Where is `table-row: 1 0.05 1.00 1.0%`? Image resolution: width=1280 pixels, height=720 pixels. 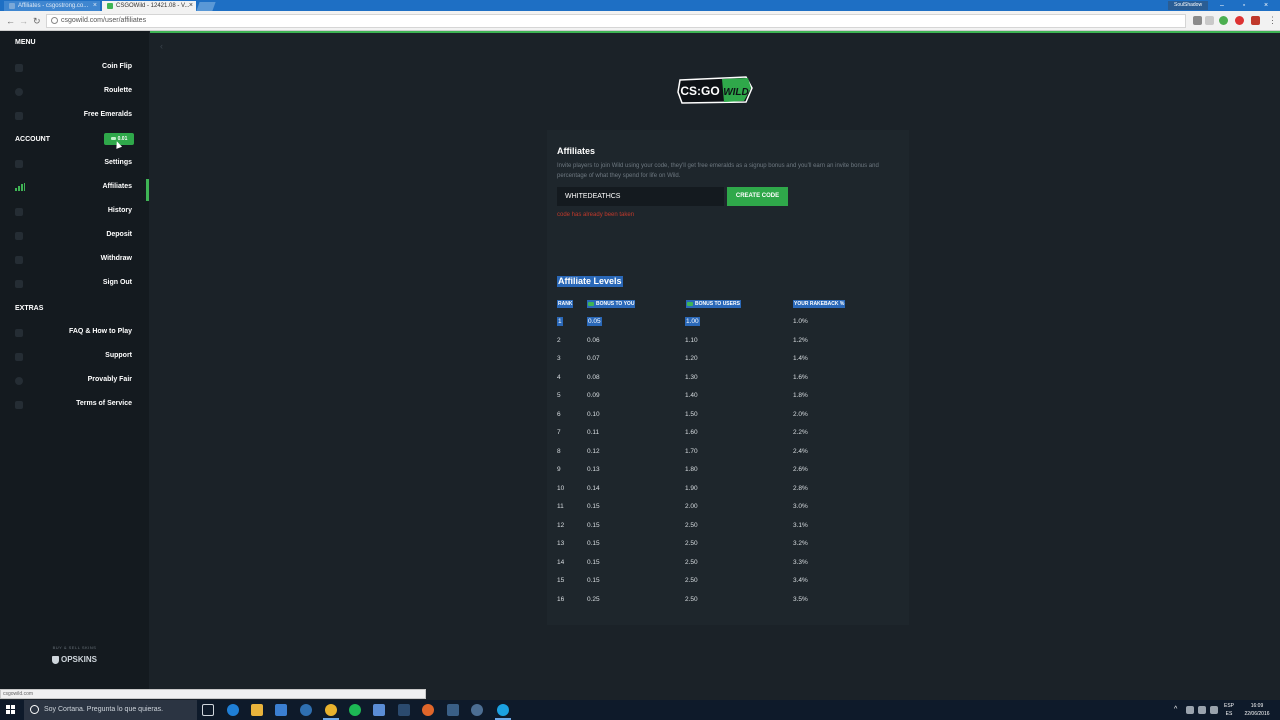 table-row: 1 0.05 1.00 1.0% is located at coordinates (717, 322).